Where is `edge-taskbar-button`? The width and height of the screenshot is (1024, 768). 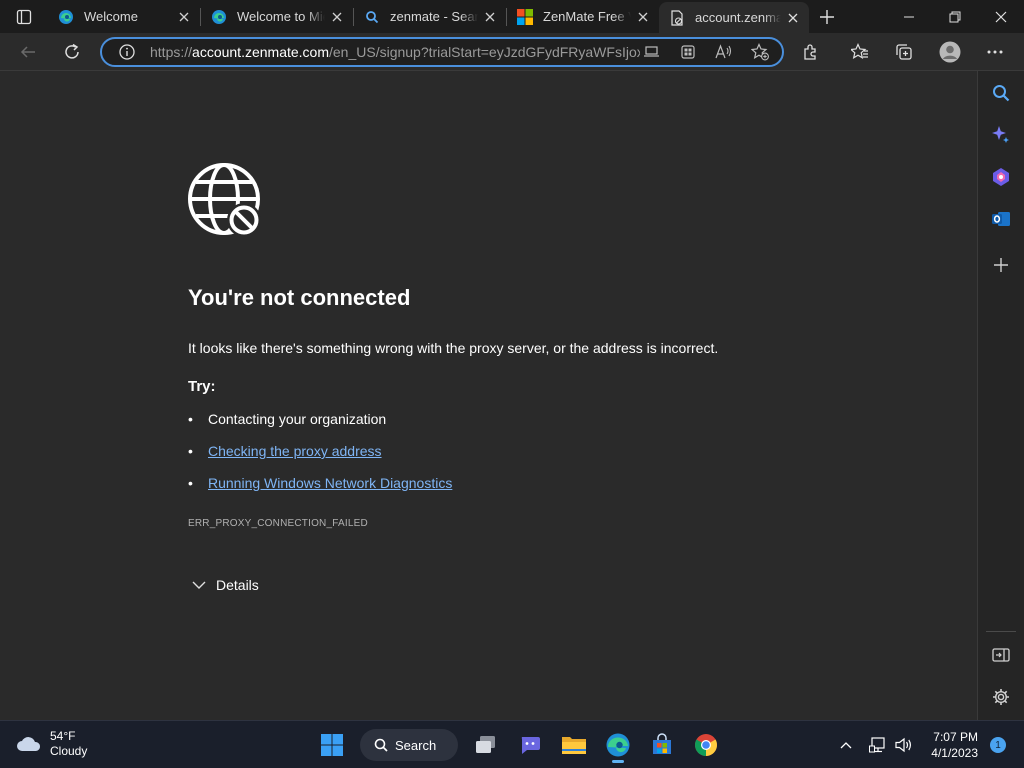 edge-taskbar-button is located at coordinates (618, 745).